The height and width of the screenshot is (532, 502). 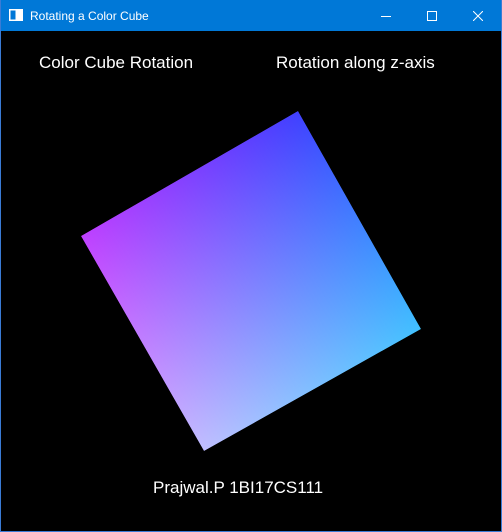 I want to click on maximize-button, so click(x=432, y=15).